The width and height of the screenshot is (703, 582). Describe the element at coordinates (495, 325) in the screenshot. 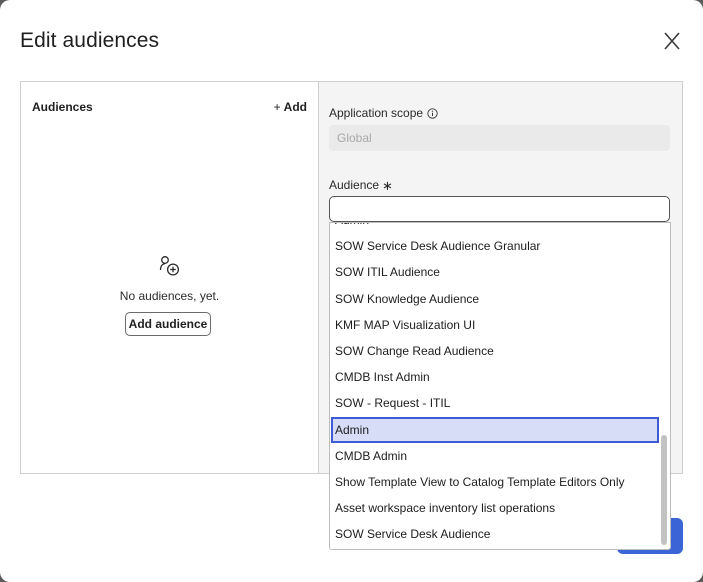

I see `dropdown-option: KMF MAP Visualization UI` at that location.